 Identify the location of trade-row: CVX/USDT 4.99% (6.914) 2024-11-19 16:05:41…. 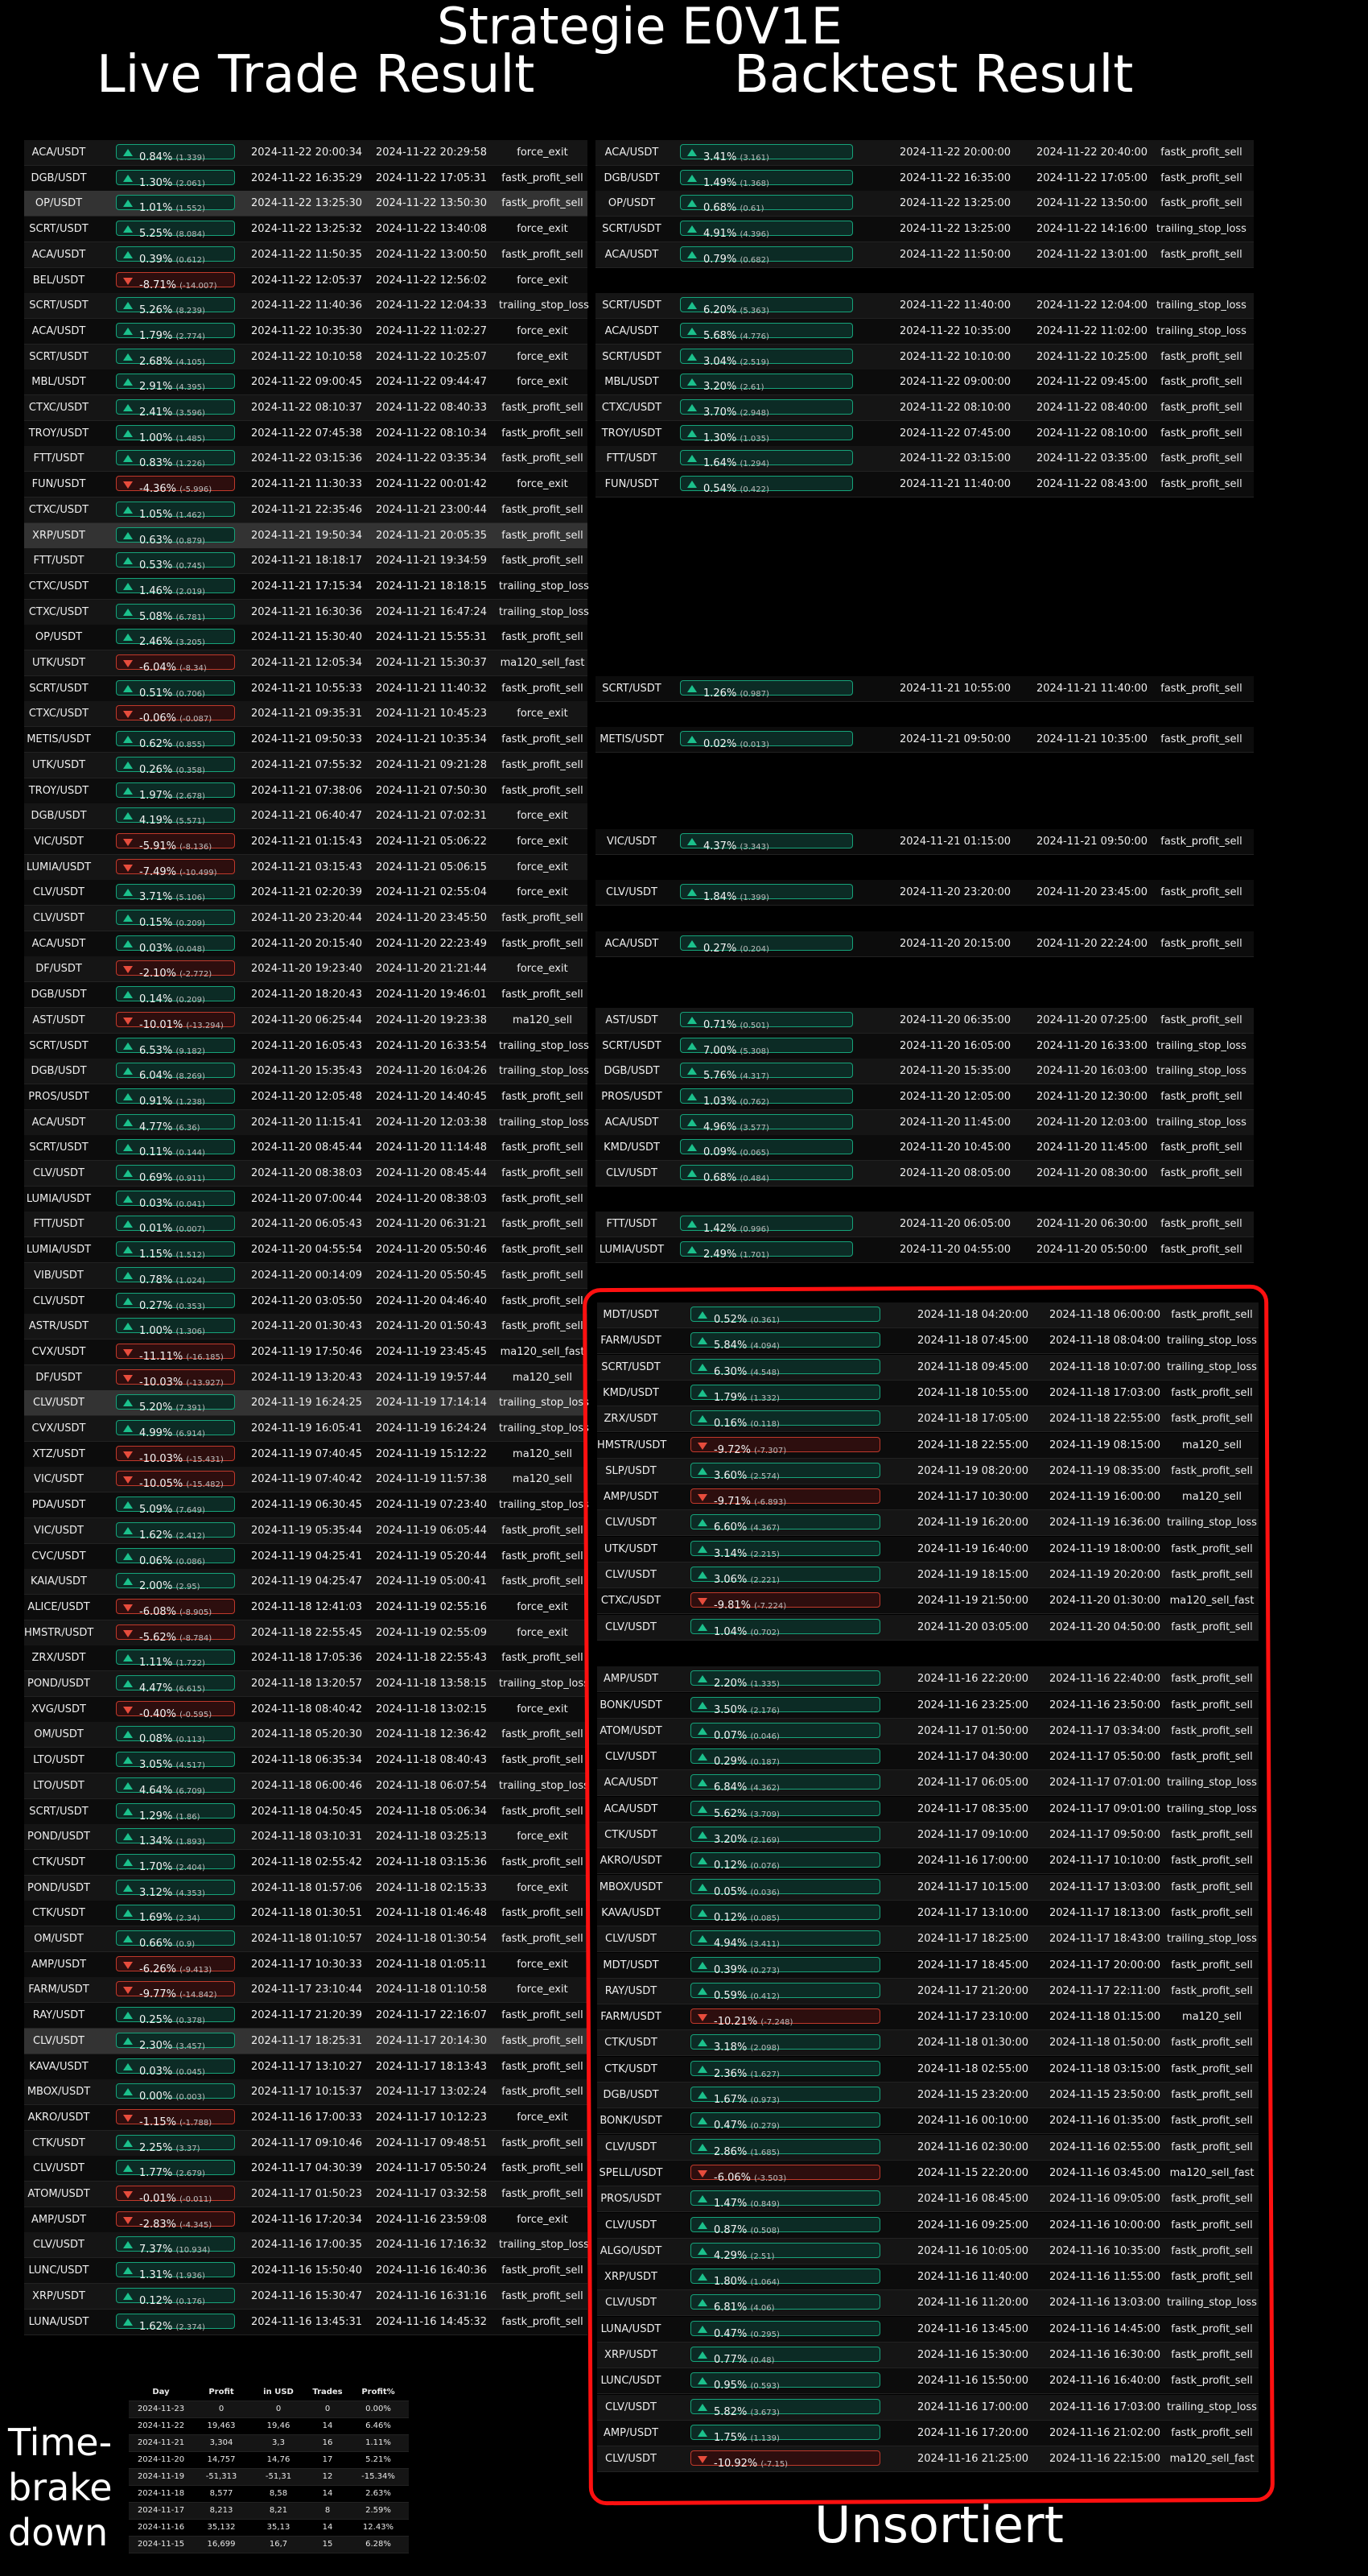
(306, 1429).